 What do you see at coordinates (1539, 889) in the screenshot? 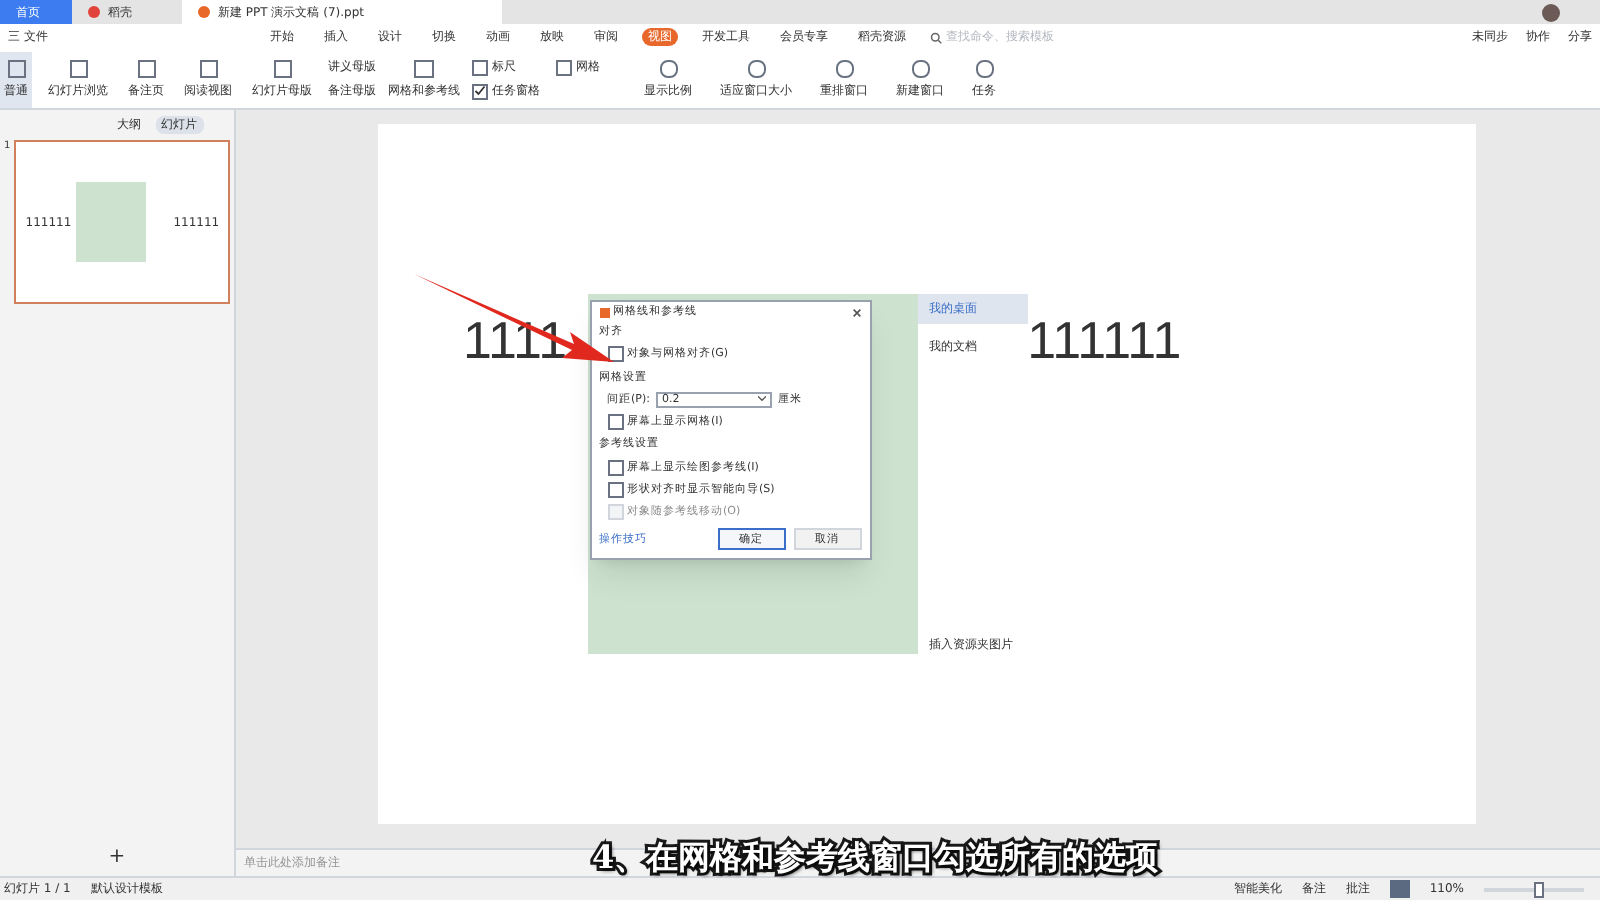
I see `slider-thumb` at bounding box center [1539, 889].